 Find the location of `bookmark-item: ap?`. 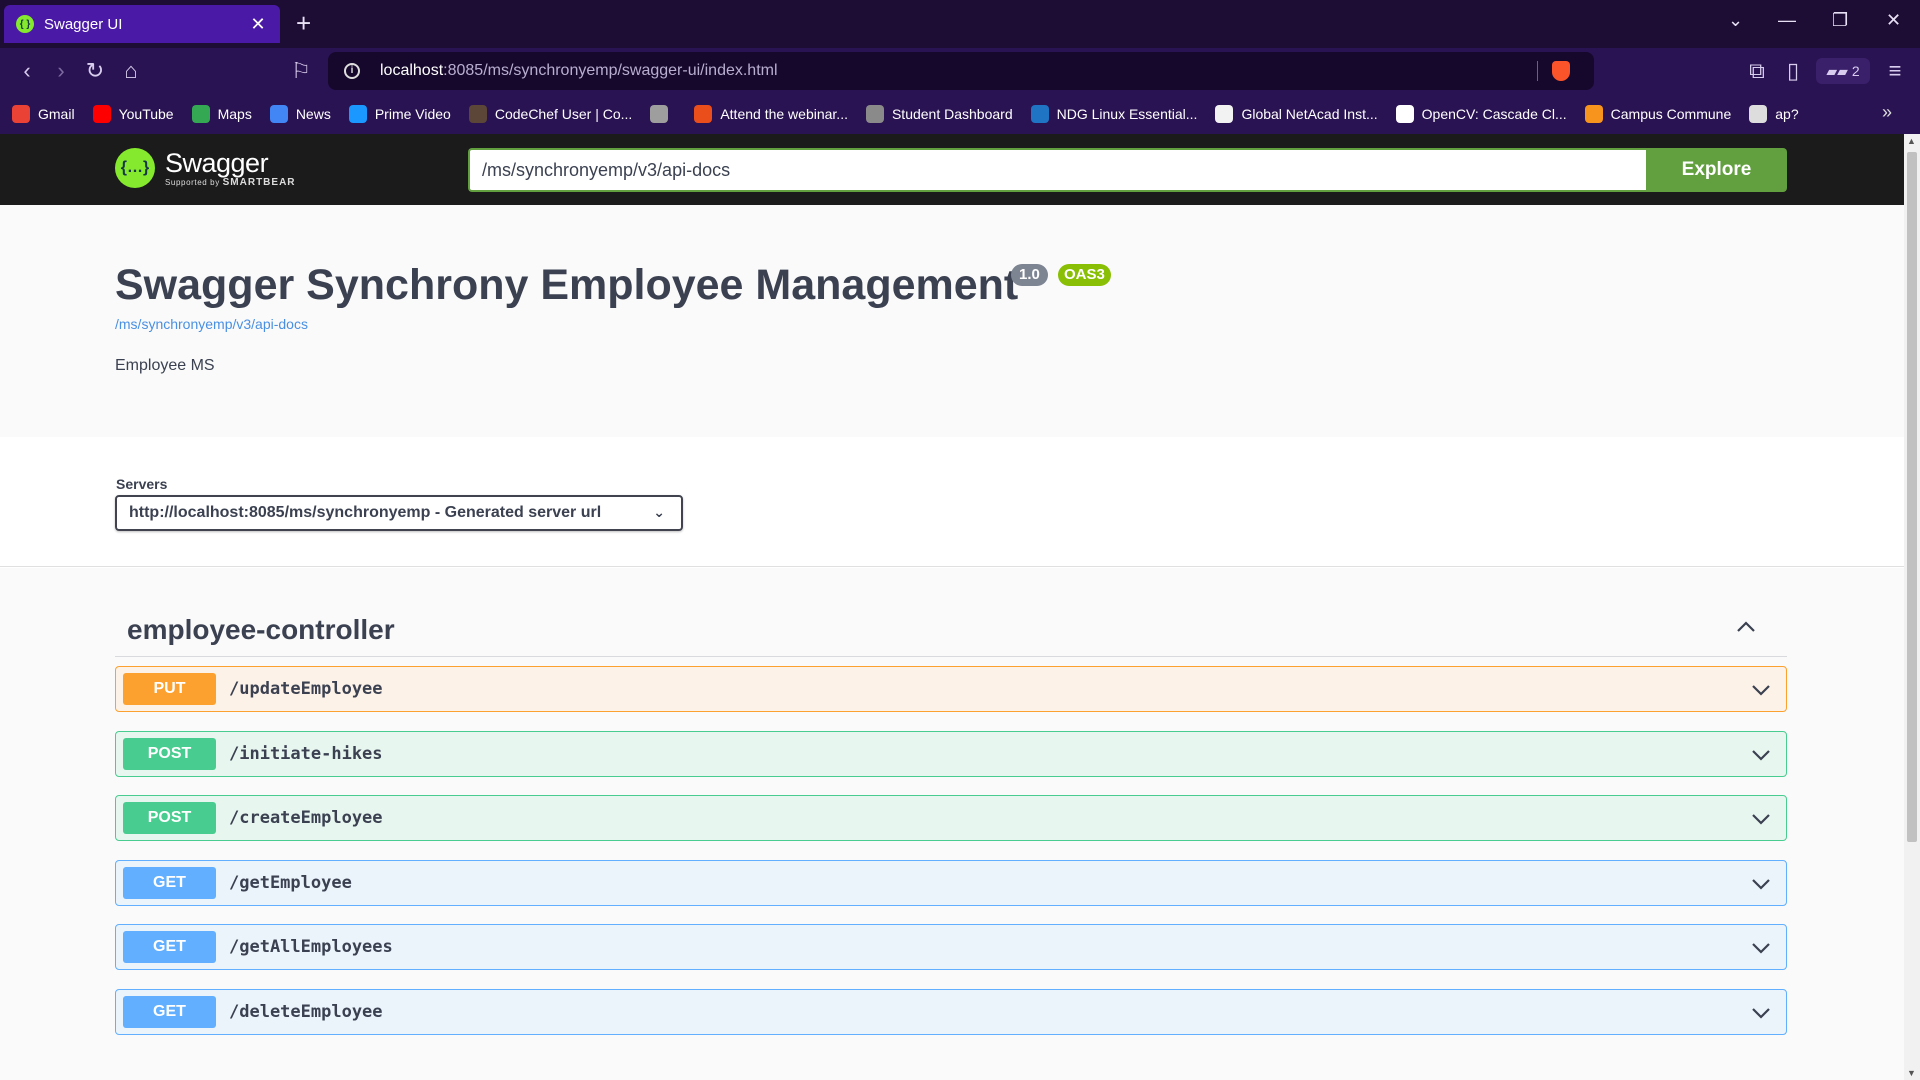

bookmark-item: ap? is located at coordinates (1774, 114).